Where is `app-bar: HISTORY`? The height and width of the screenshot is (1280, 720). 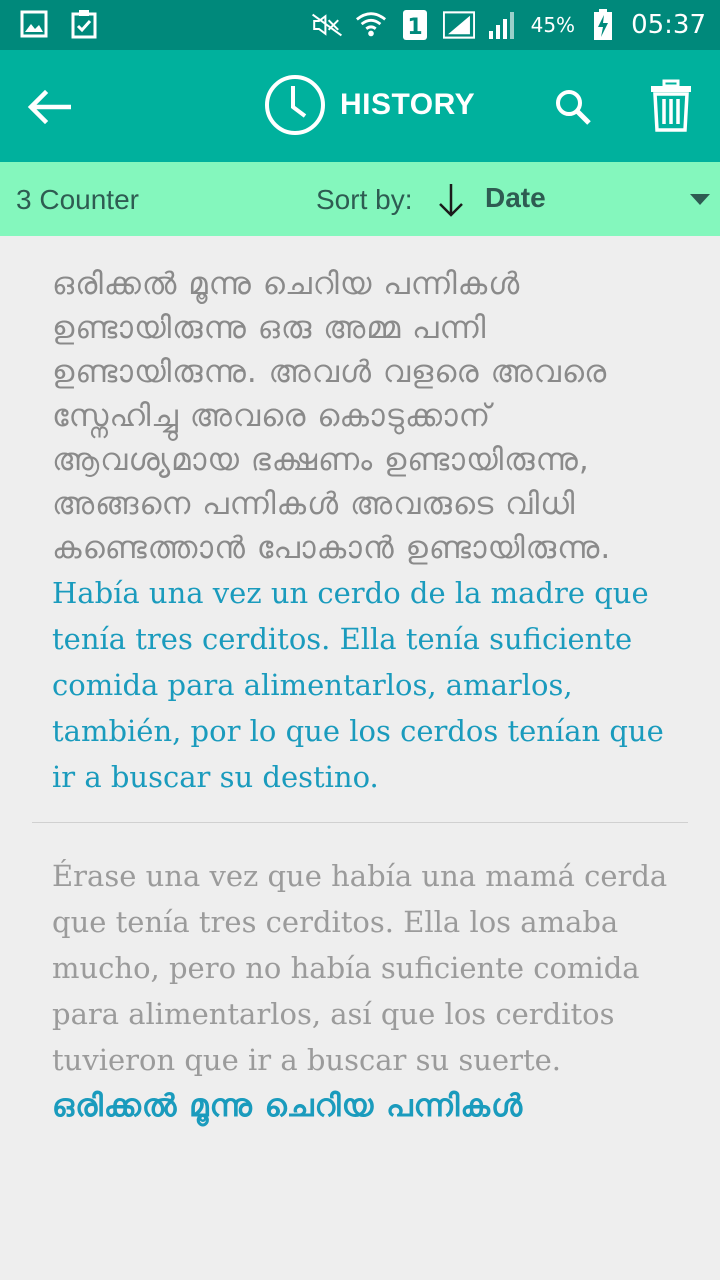
app-bar: HISTORY is located at coordinates (360, 106).